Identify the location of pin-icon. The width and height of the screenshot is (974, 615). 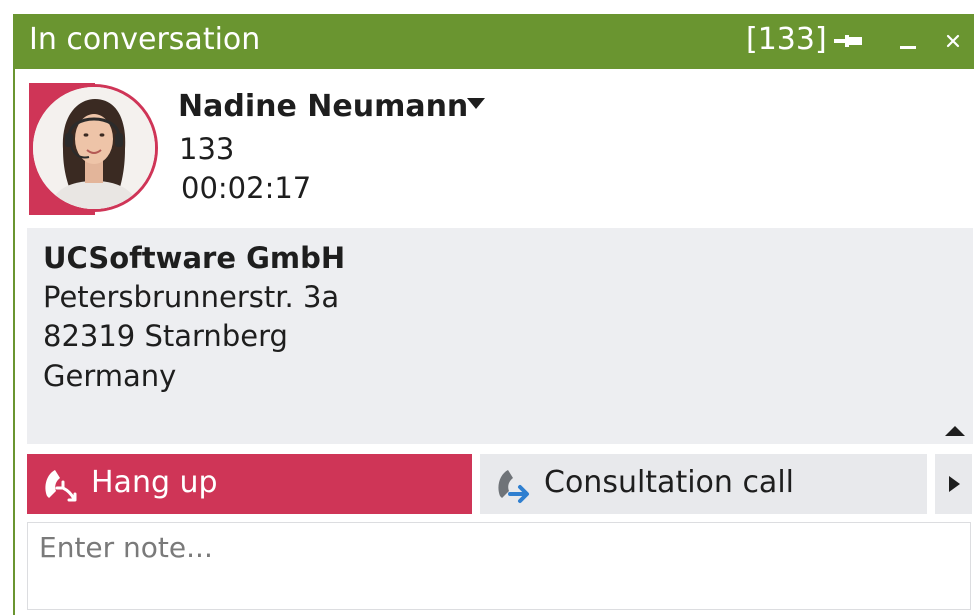
(848, 41).